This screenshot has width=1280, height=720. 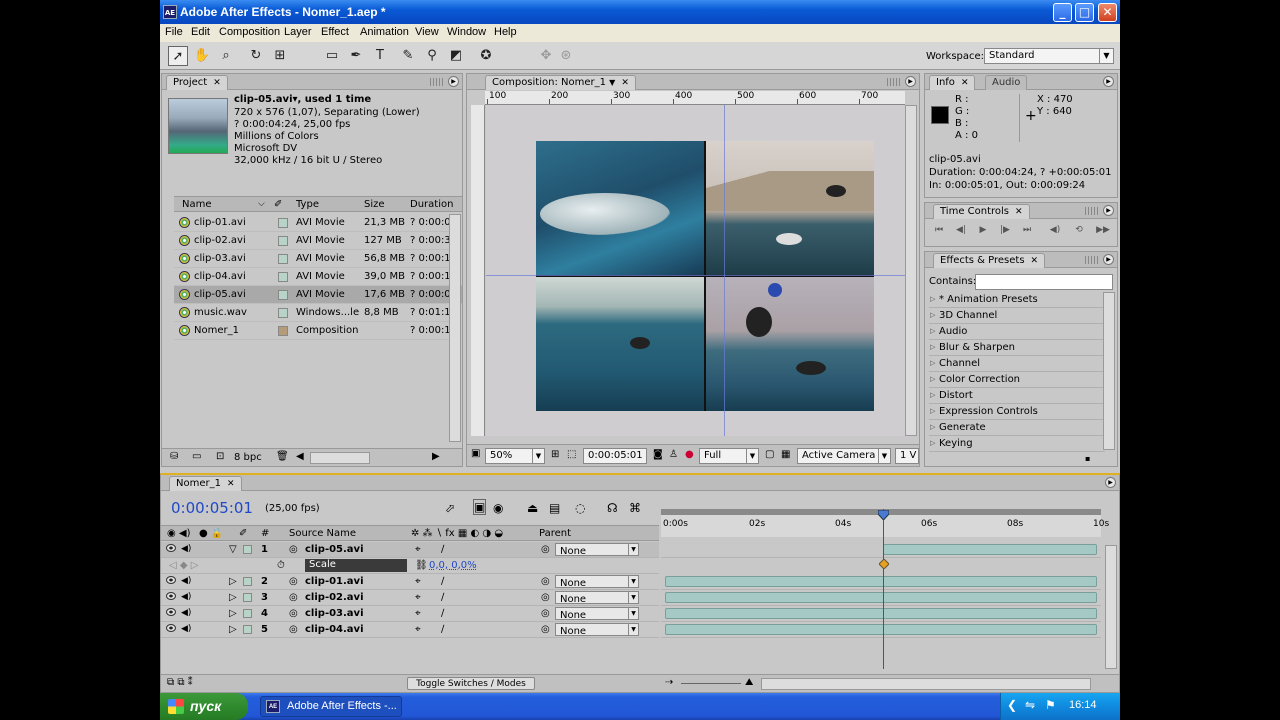 I want to click on stopwatch-icon: ⏱, so click(x=281, y=565).